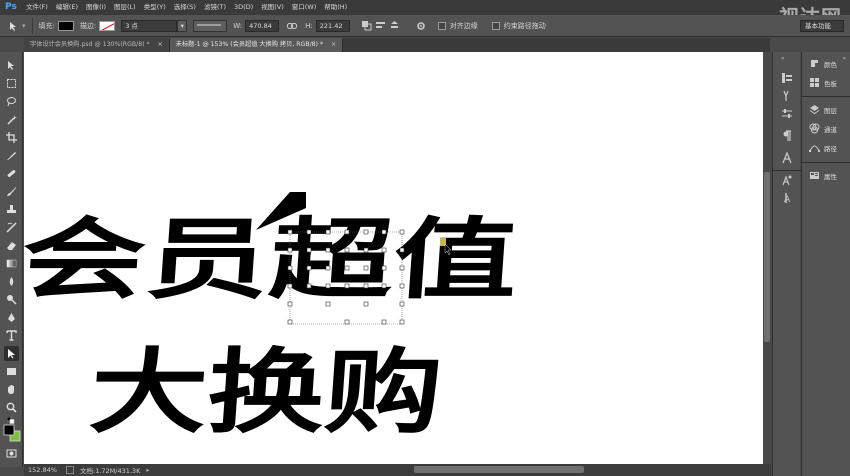 Image resolution: width=850 pixels, height=476 pixels. What do you see at coordinates (155, 7) in the screenshot?
I see `menu-type: 类型(Y)` at bounding box center [155, 7].